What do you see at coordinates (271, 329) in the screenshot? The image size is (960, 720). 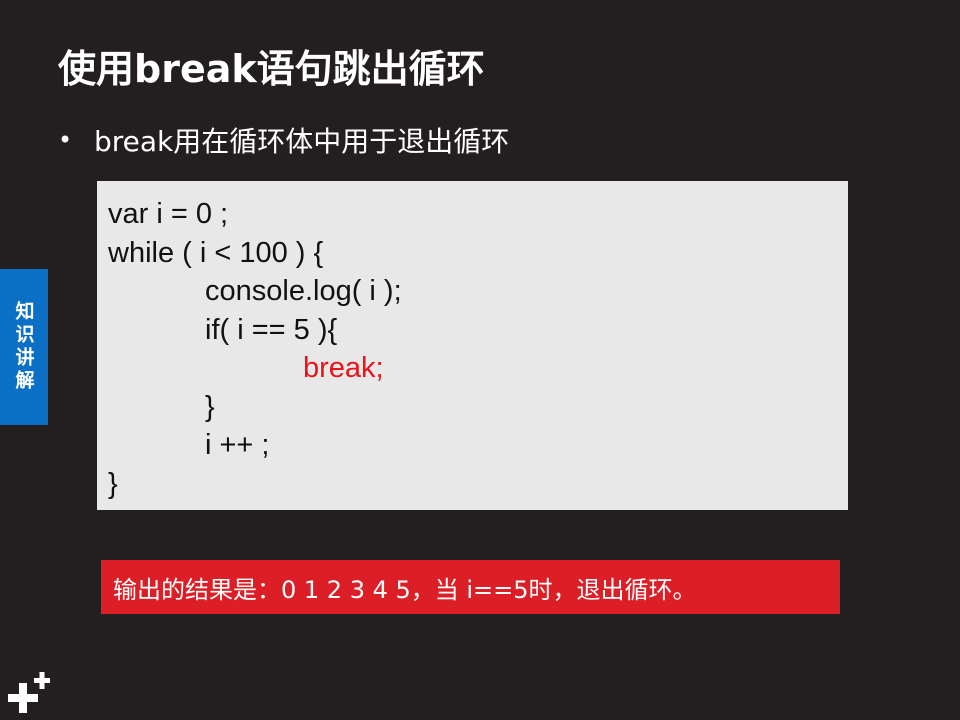 I see `code-line: if( i == 5 ){` at bounding box center [271, 329].